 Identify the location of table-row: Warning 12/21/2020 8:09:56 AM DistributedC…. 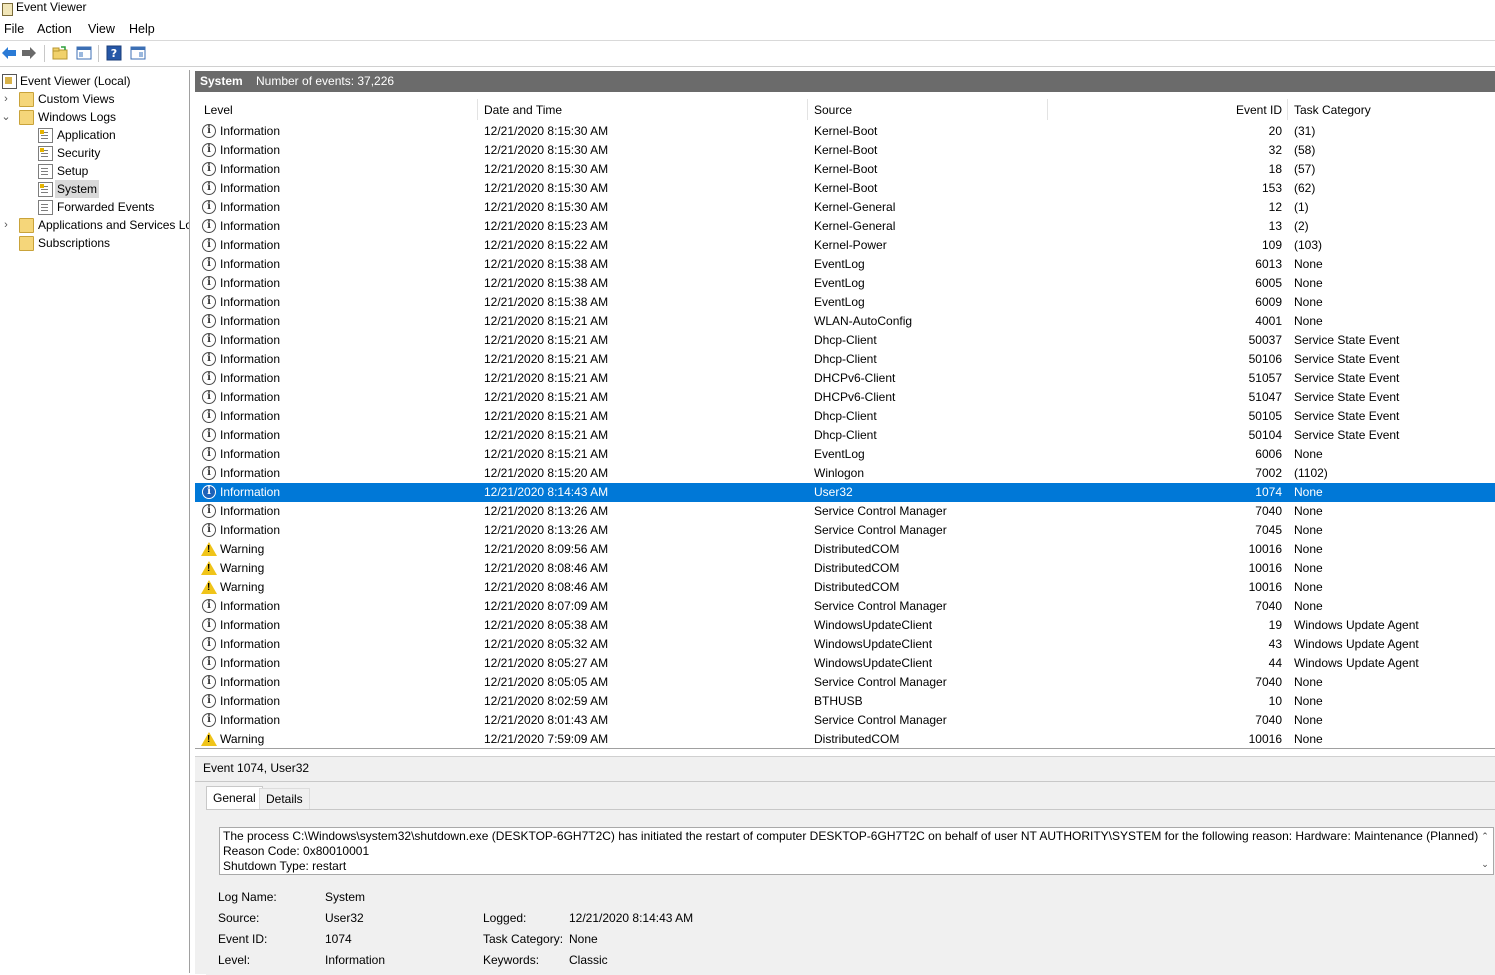
(845, 549).